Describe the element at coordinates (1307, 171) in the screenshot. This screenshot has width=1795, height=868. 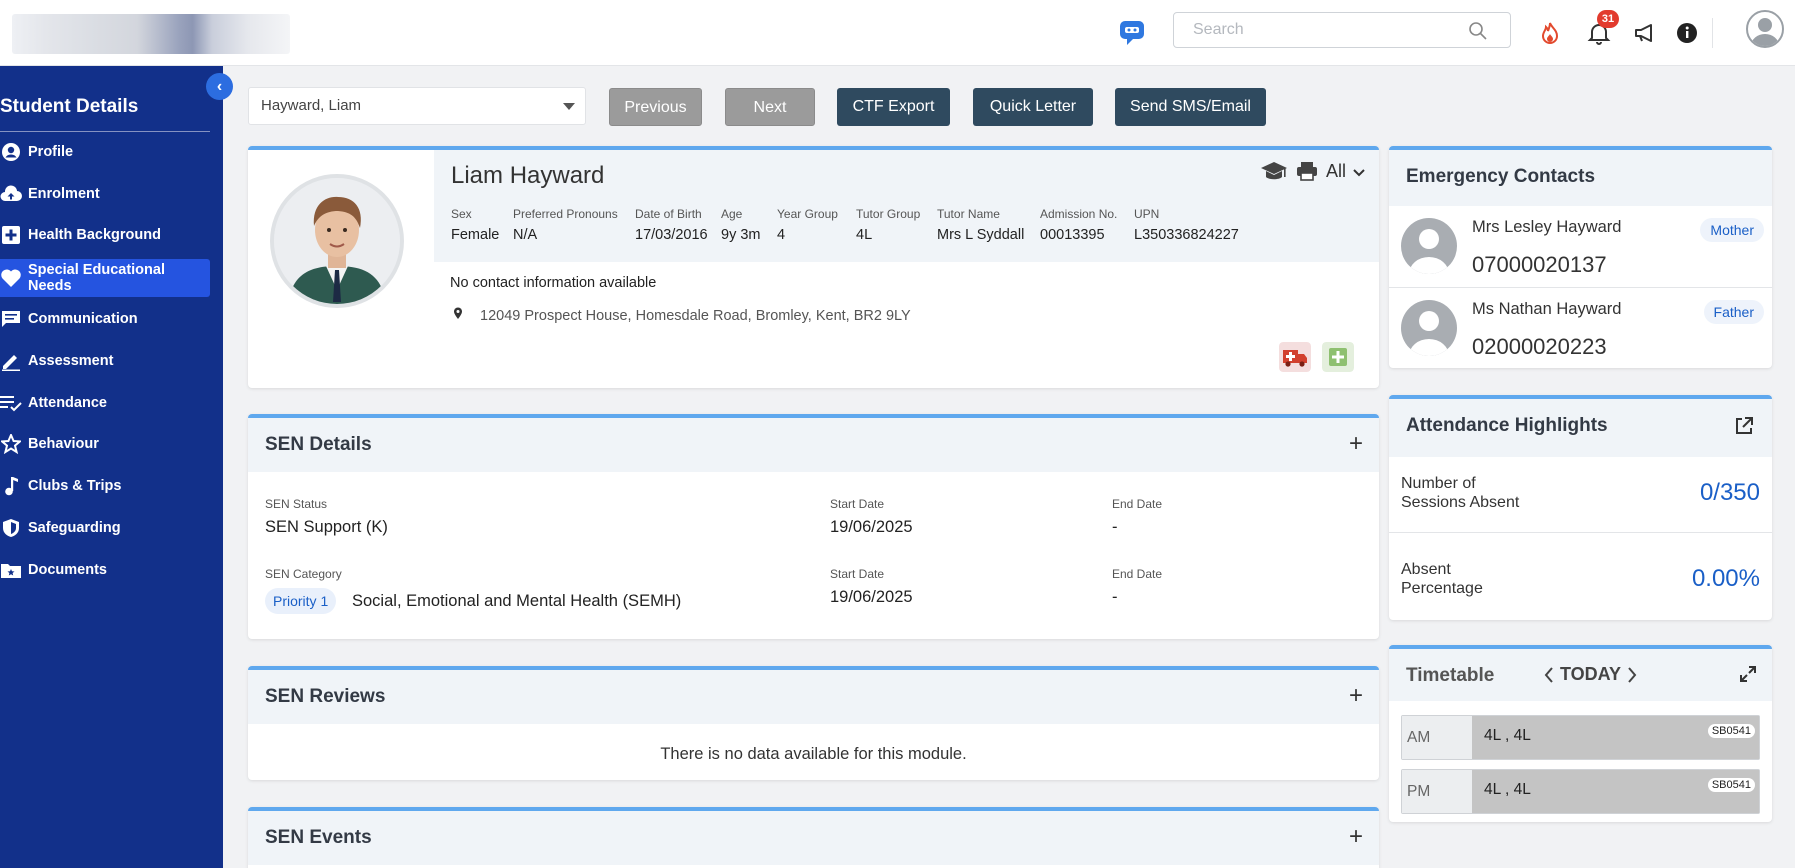
I see `printer-icon` at that location.